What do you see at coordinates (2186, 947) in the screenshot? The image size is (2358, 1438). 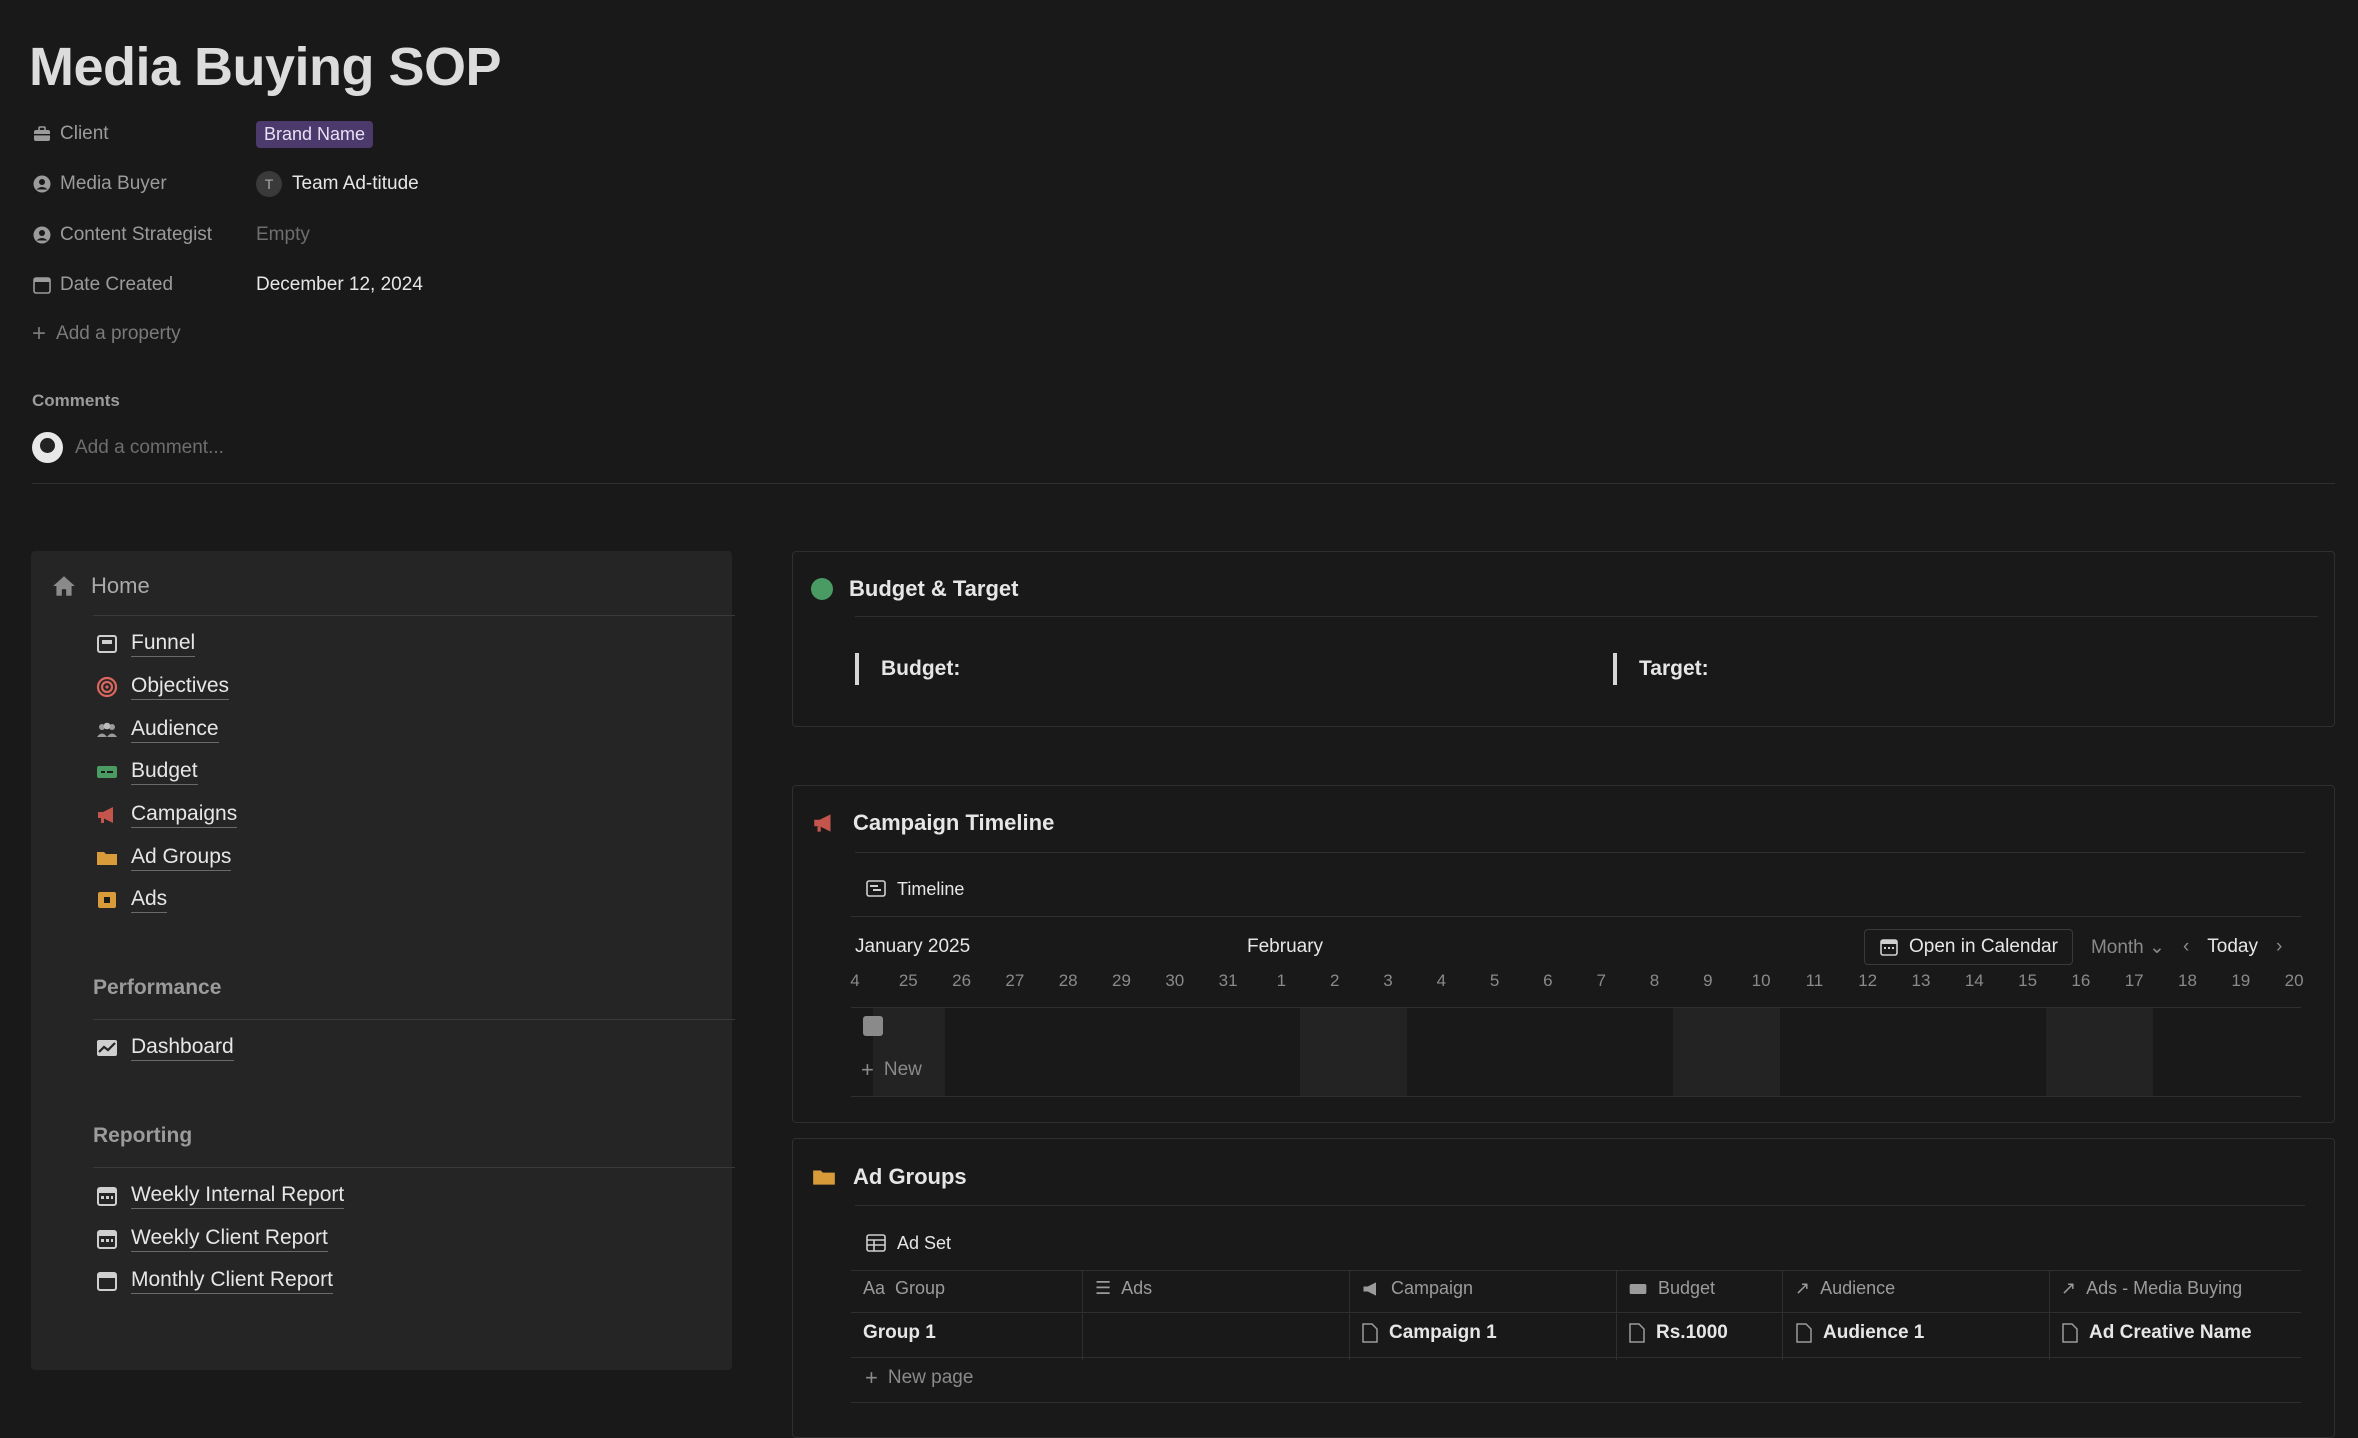 I see `chevron-left-icon: ‹` at bounding box center [2186, 947].